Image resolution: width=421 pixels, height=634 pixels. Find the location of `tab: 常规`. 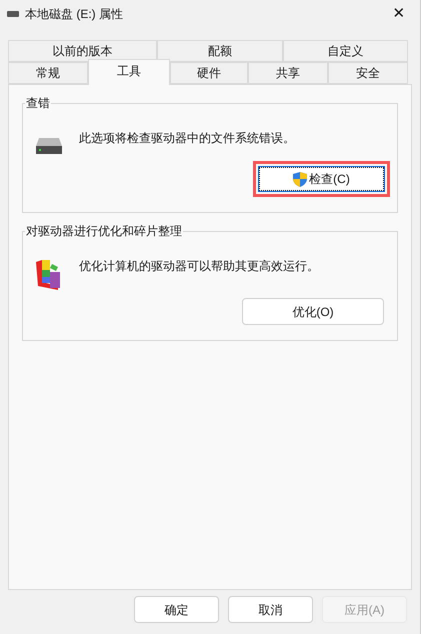

tab: 常规 is located at coordinates (48, 73).